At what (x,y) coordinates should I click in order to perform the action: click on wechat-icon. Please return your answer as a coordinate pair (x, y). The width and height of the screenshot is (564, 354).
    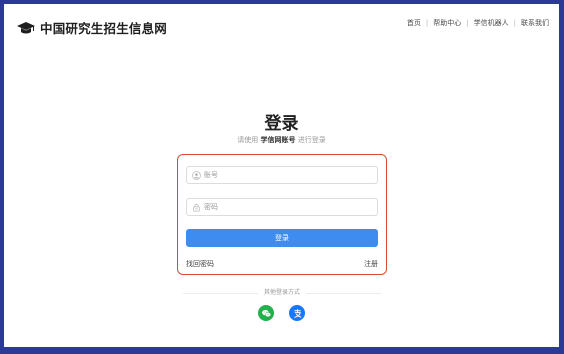
    Looking at the image, I should click on (266, 313).